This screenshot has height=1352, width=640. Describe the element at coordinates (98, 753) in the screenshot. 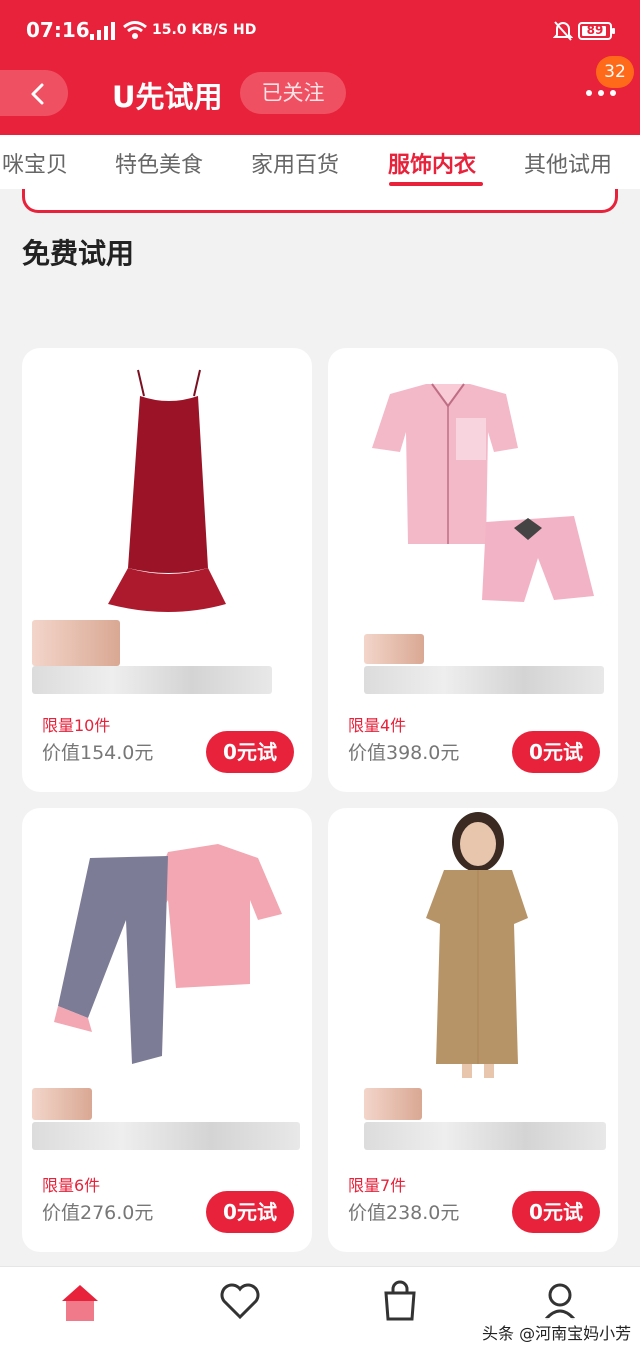

I see `value-label: 价值154.0元` at that location.